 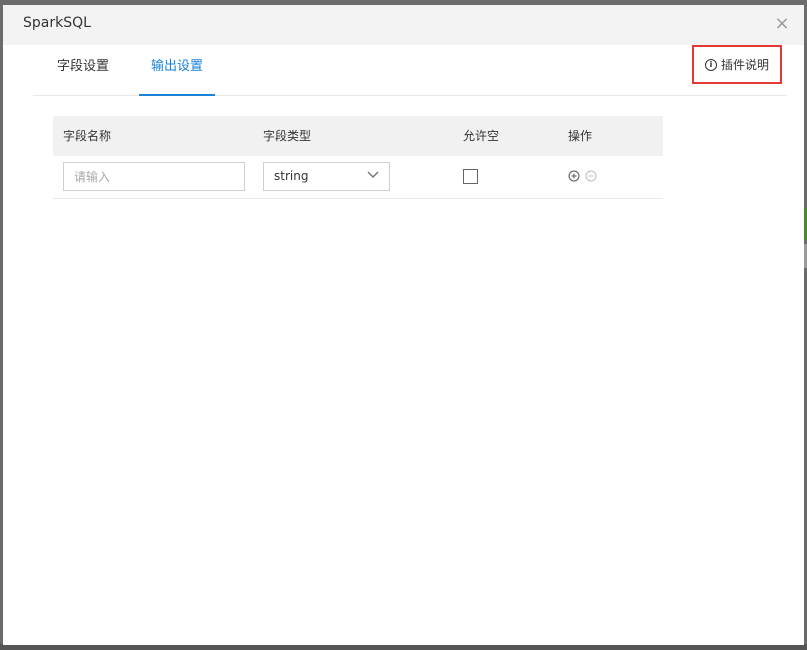 What do you see at coordinates (403, 25) in the screenshot?
I see `dialog-header: SparkSQL ×` at bounding box center [403, 25].